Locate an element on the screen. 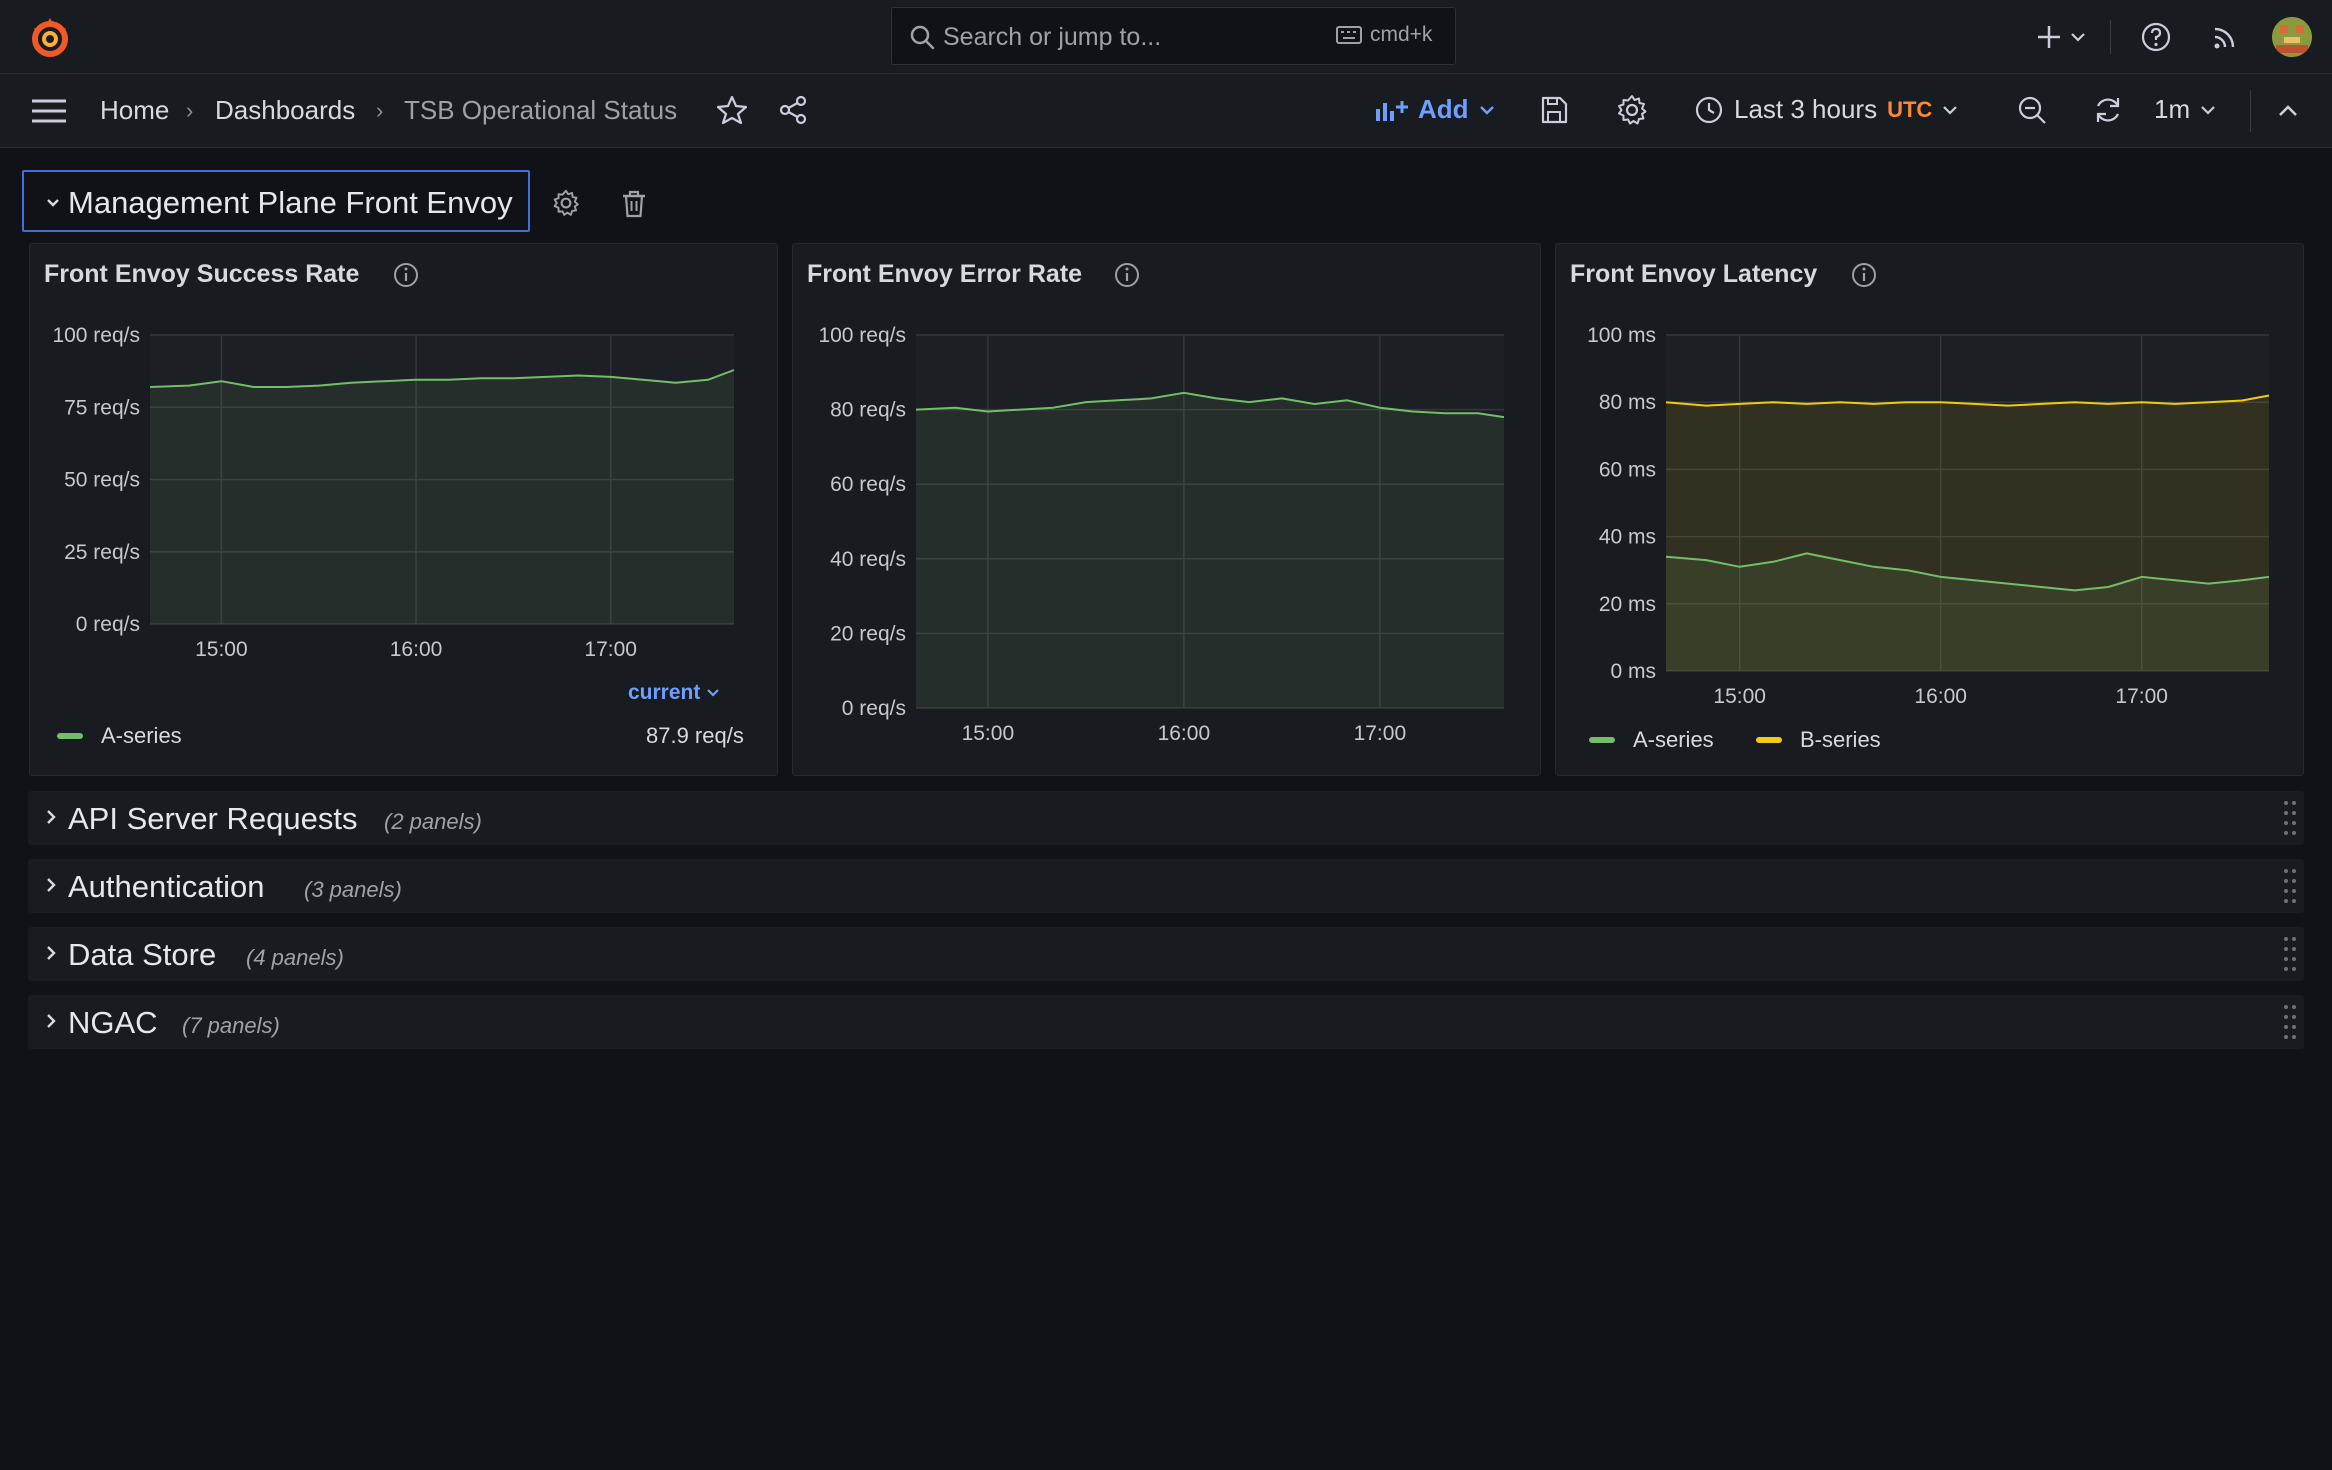 The image size is (2332, 1470). row-panel-count: (4 panels) is located at coordinates (295, 957).